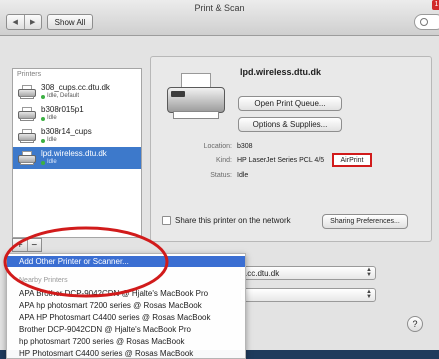 This screenshot has height=359, width=439. What do you see at coordinates (219, 18) in the screenshot?
I see `title-bar: Print & Scan ◀ ▶ Show All 1` at bounding box center [219, 18].